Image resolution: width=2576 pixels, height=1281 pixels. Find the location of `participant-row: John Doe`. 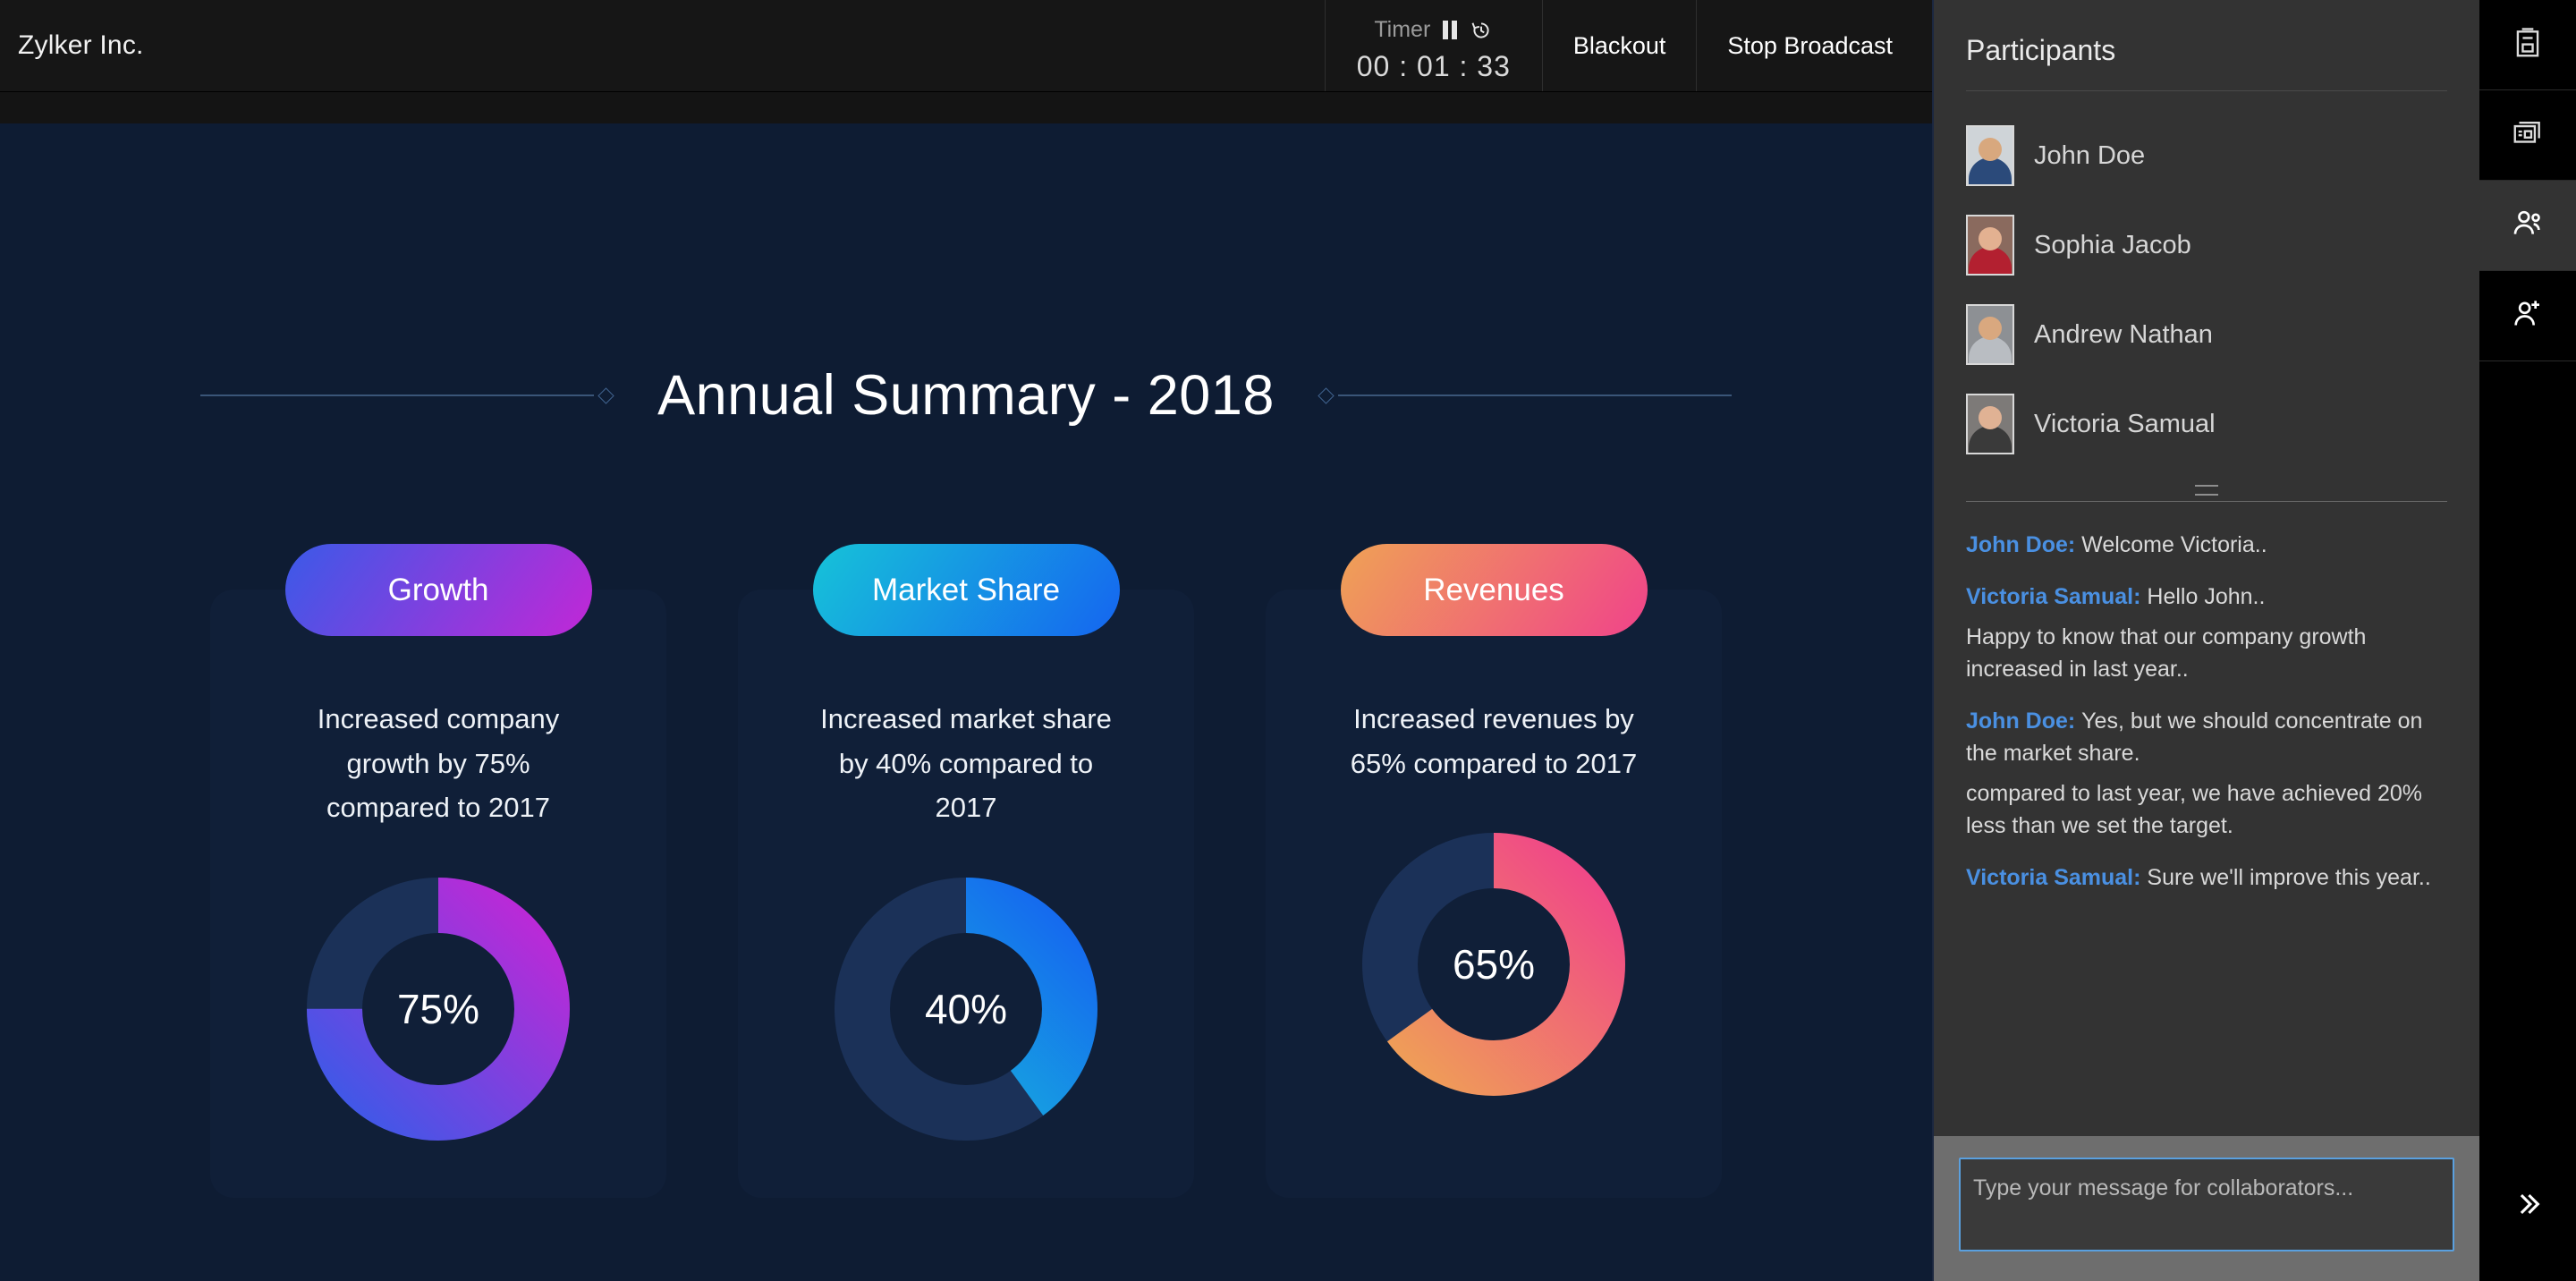

participant-row: John Doe is located at coordinates (2206, 155).